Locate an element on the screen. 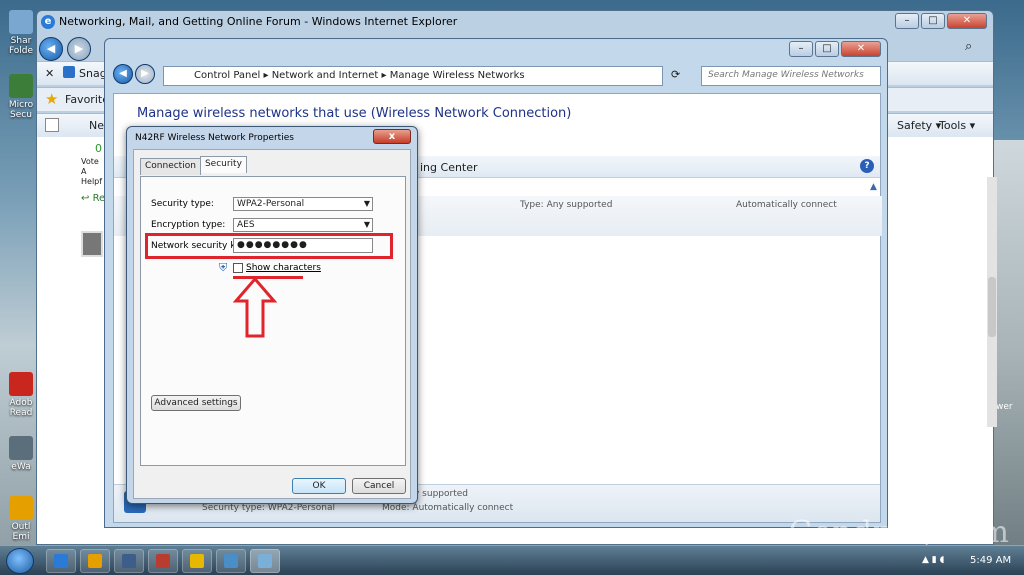  help-icon: ? is located at coordinates (867, 166).